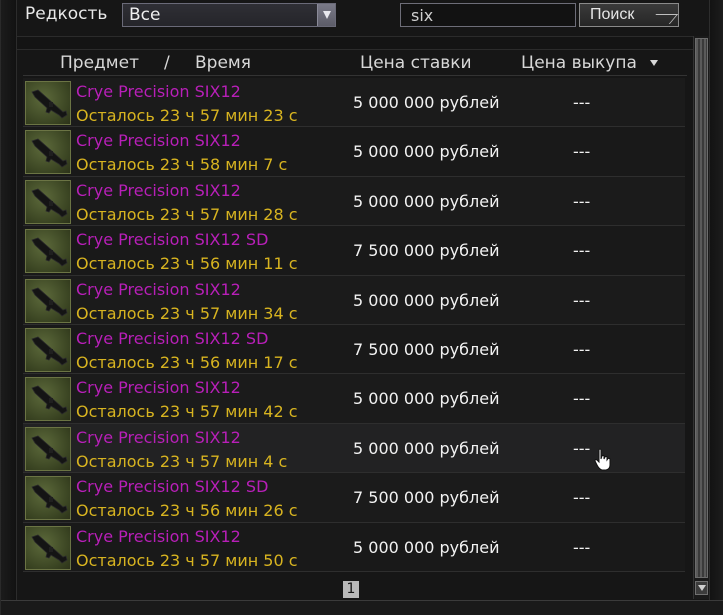  What do you see at coordinates (187, 115) in the screenshot?
I see `time-remaining: Осталось 23 ч 57 мин 23 с` at bounding box center [187, 115].